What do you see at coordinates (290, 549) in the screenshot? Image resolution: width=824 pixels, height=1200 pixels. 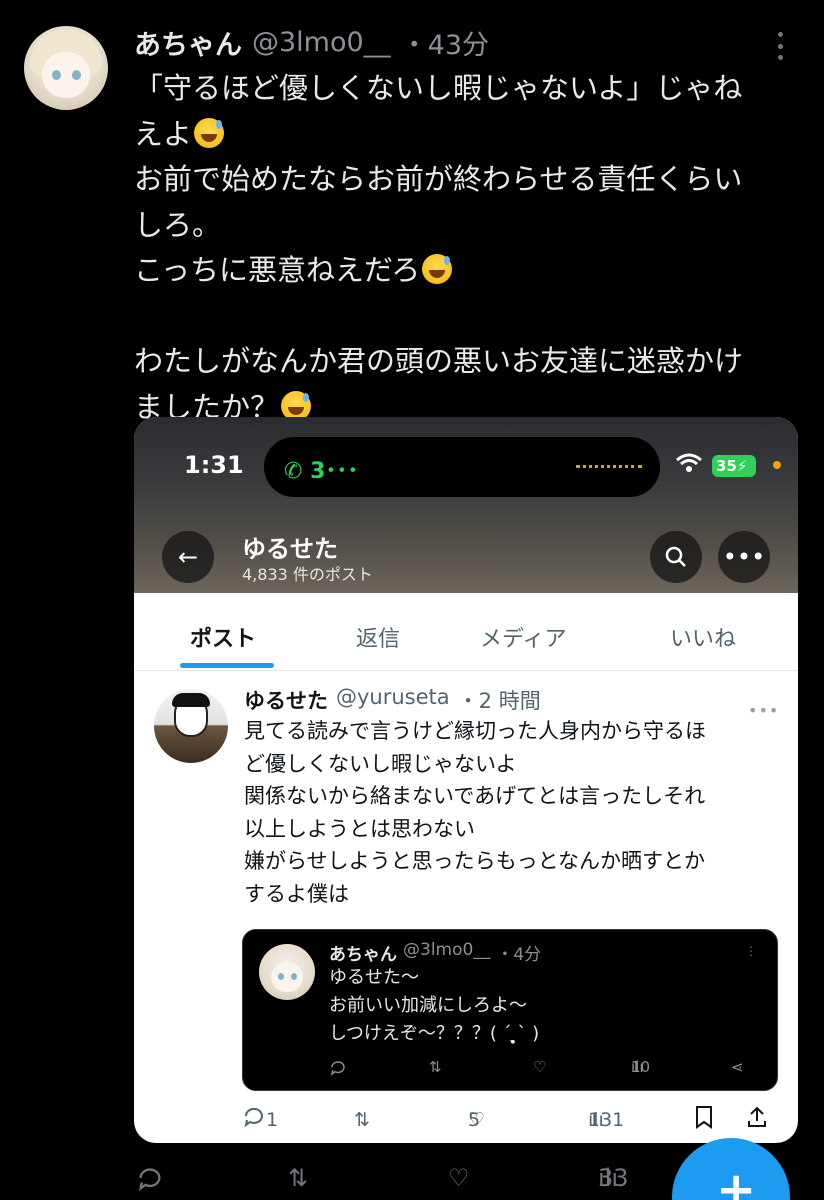 I see `profile-name: ゆるせた` at bounding box center [290, 549].